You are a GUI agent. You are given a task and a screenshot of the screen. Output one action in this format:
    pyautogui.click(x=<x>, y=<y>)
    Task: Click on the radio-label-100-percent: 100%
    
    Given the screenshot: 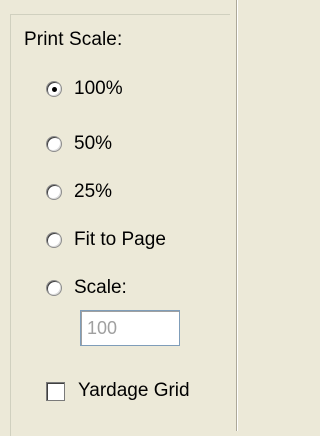 What is the action you would take?
    pyautogui.click(x=98, y=88)
    